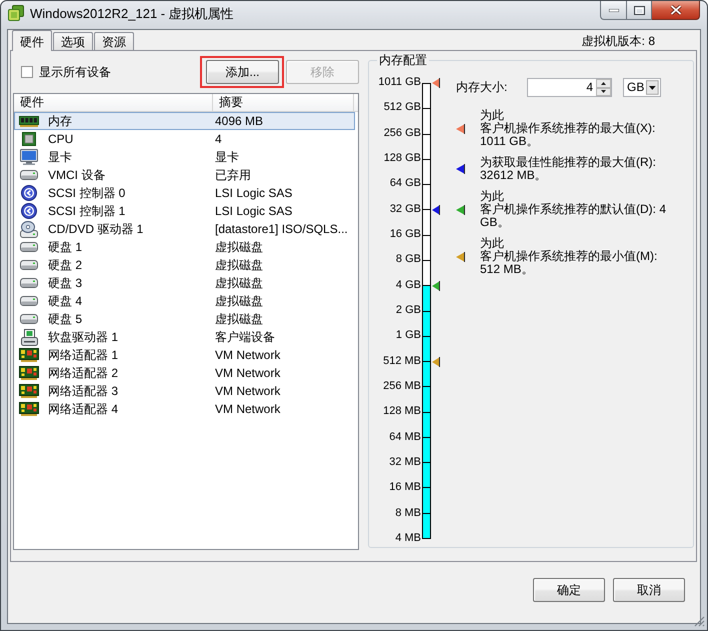  Describe the element at coordinates (65, 283) in the screenshot. I see `device-name: 硬盘 3` at that location.